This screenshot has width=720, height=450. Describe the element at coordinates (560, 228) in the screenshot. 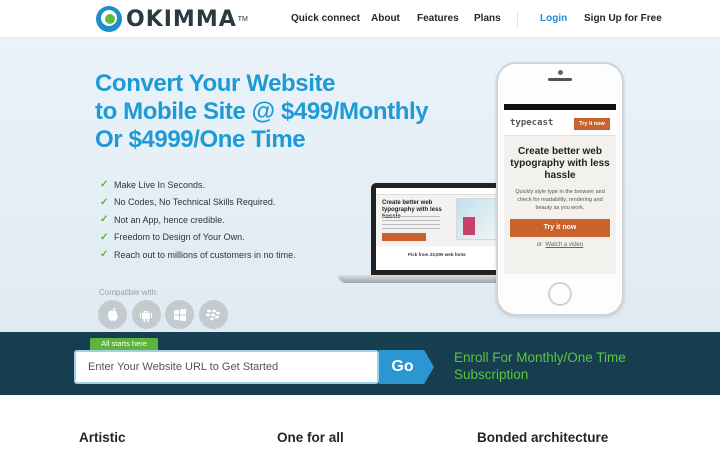

I see `phone-cta-button: Try it now` at that location.